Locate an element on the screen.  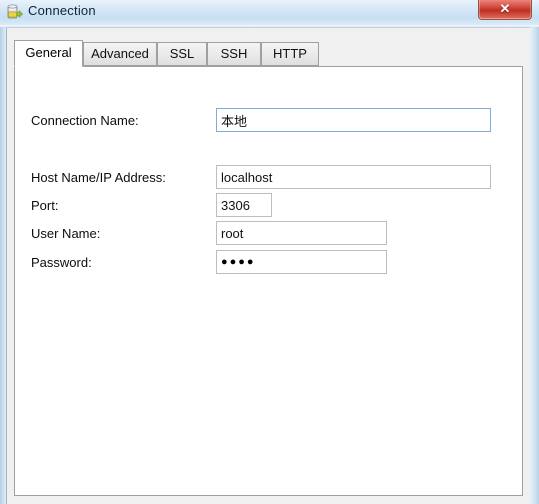
password-input is located at coordinates (301, 262).